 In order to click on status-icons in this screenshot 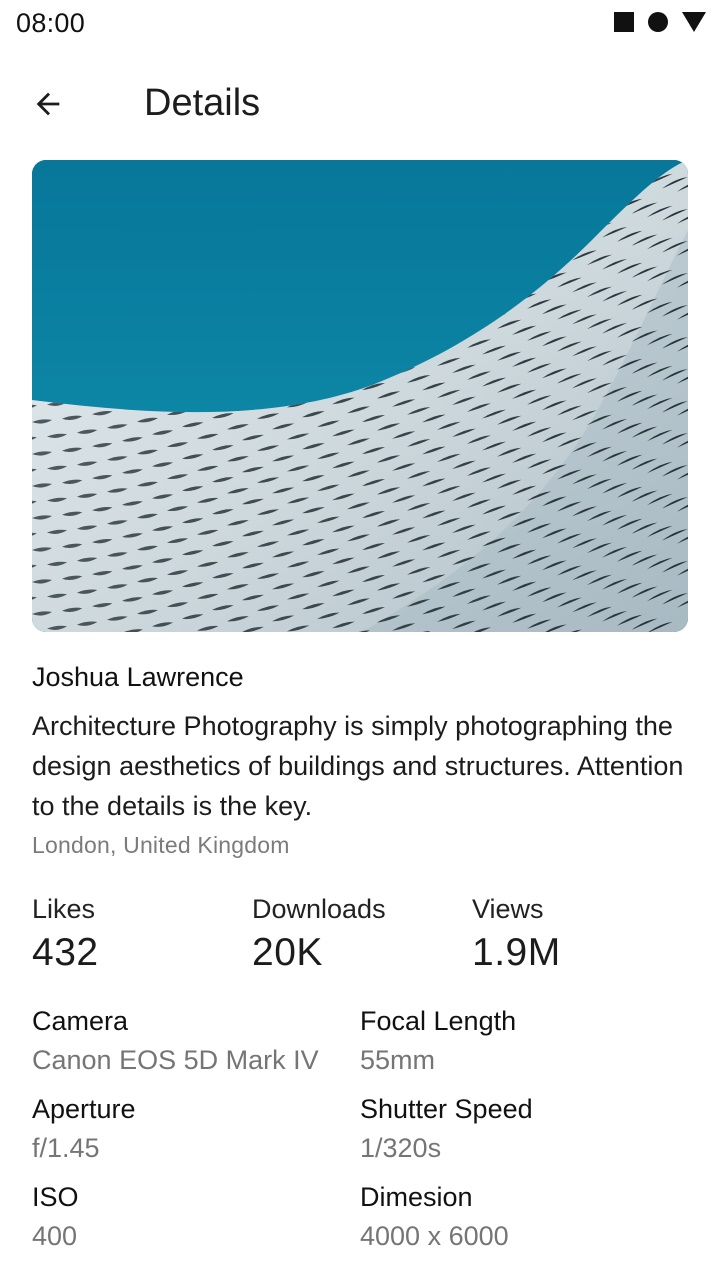, I will do `click(660, 22)`.